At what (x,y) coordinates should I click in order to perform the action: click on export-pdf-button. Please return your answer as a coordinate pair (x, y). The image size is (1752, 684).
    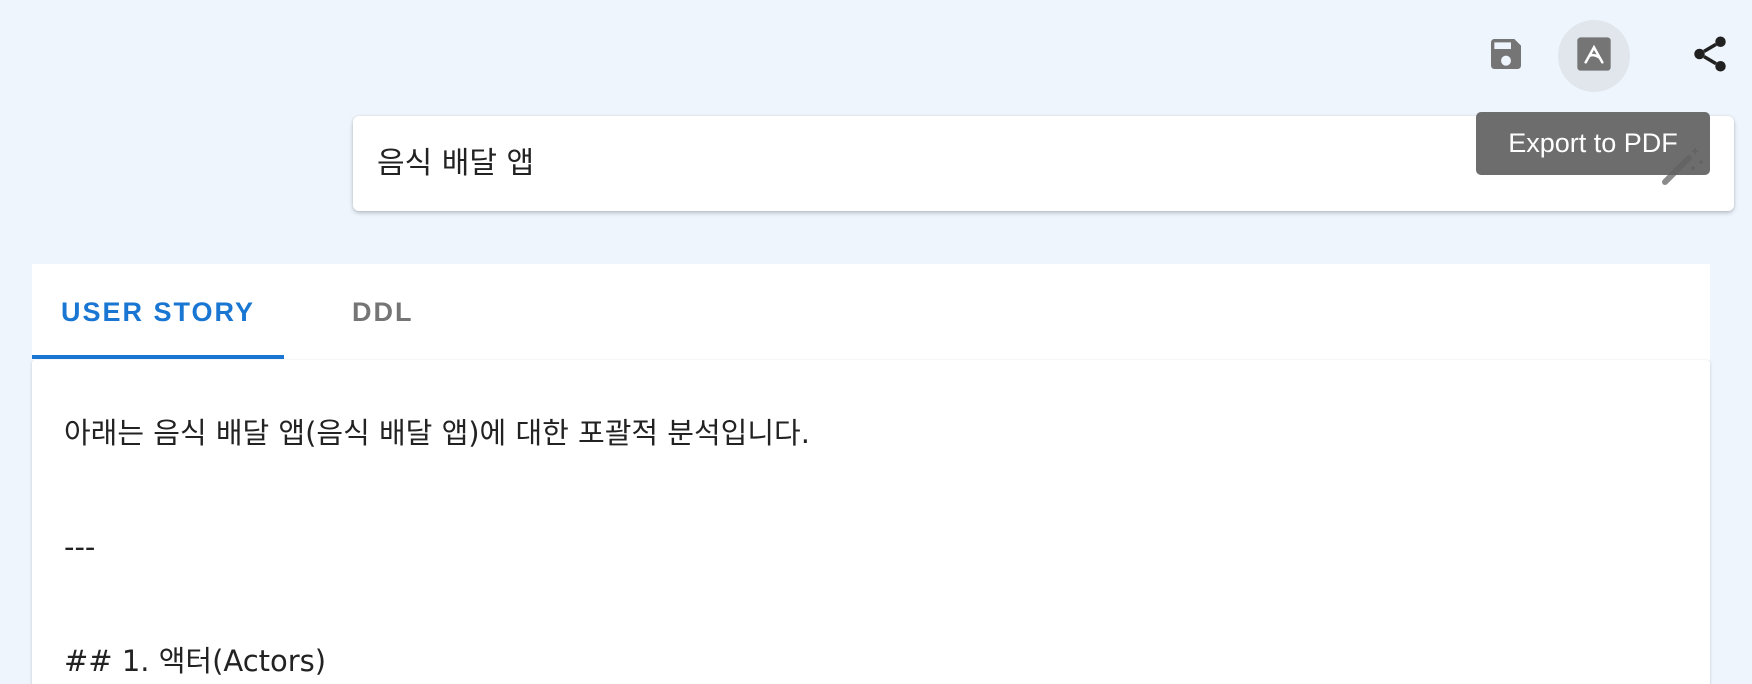
    Looking at the image, I should click on (1594, 56).